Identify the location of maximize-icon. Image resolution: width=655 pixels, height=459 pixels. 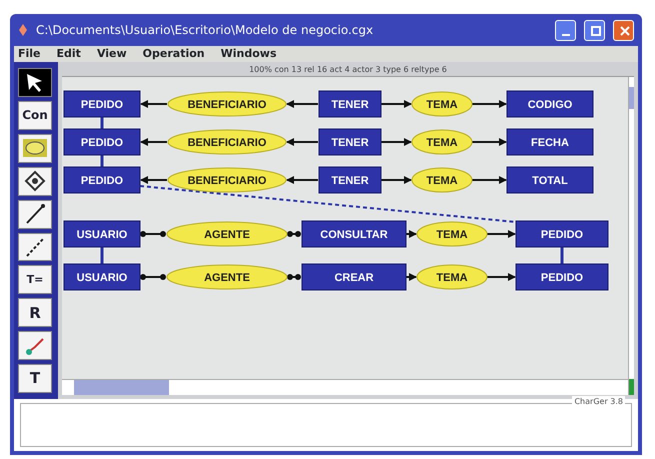
(596, 31).